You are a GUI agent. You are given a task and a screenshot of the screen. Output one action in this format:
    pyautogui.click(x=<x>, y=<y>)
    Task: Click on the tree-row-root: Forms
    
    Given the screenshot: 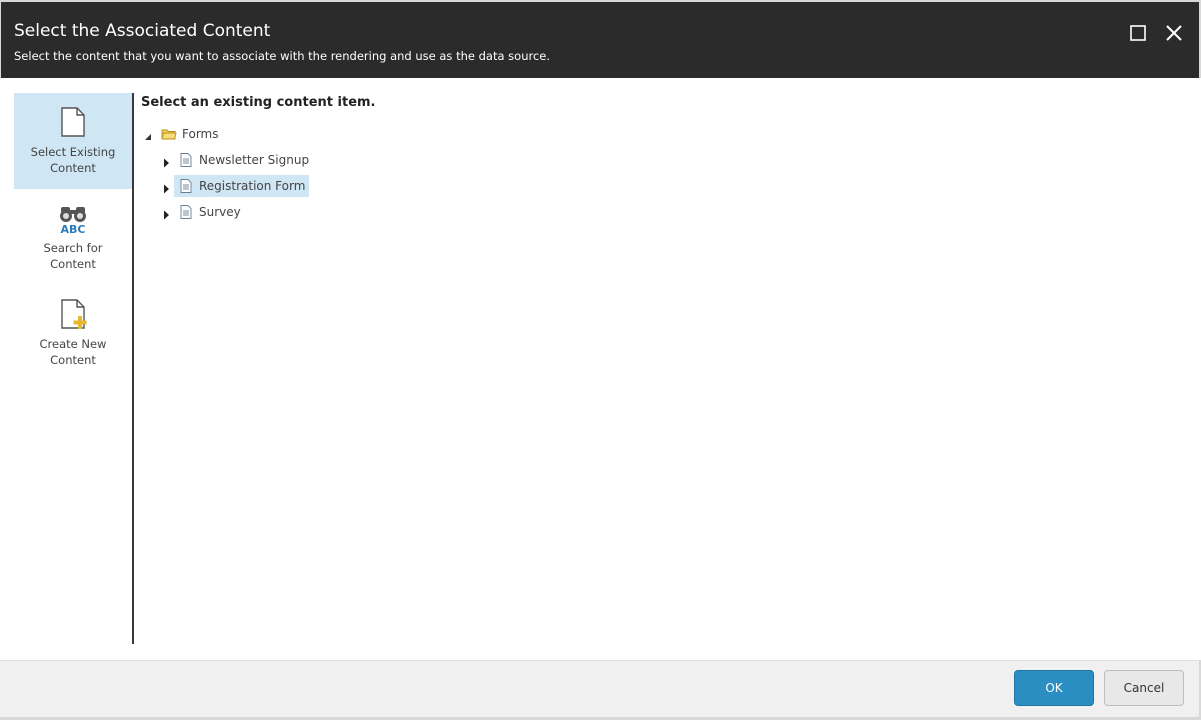 What is the action you would take?
    pyautogui.click(x=182, y=134)
    